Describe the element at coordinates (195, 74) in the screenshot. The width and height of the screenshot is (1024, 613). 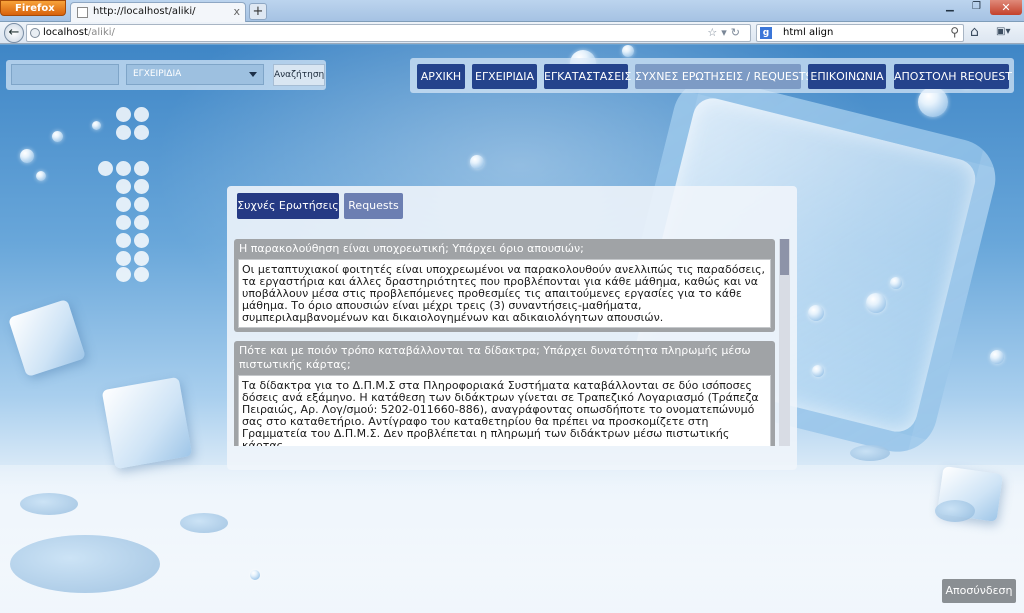
I see `guide-select: ΕΓΧΕΙΡΙΔΙΑ` at that location.